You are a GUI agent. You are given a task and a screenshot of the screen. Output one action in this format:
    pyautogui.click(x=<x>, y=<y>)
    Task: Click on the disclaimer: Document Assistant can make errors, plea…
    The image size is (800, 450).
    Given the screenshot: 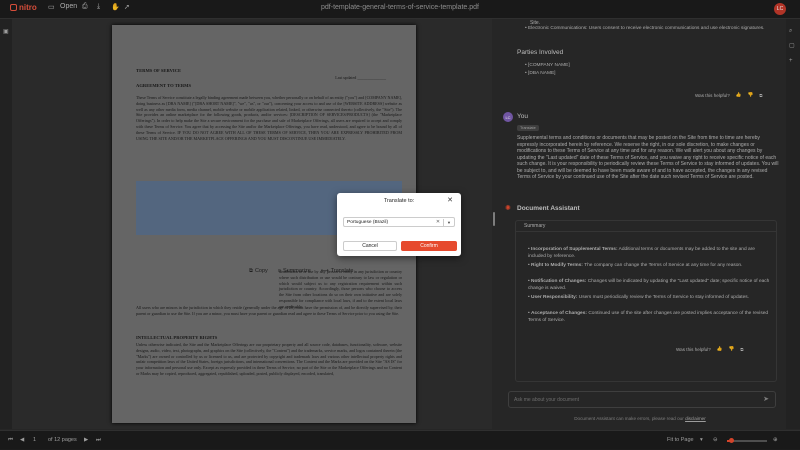 What is the action you would take?
    pyautogui.click(x=640, y=418)
    